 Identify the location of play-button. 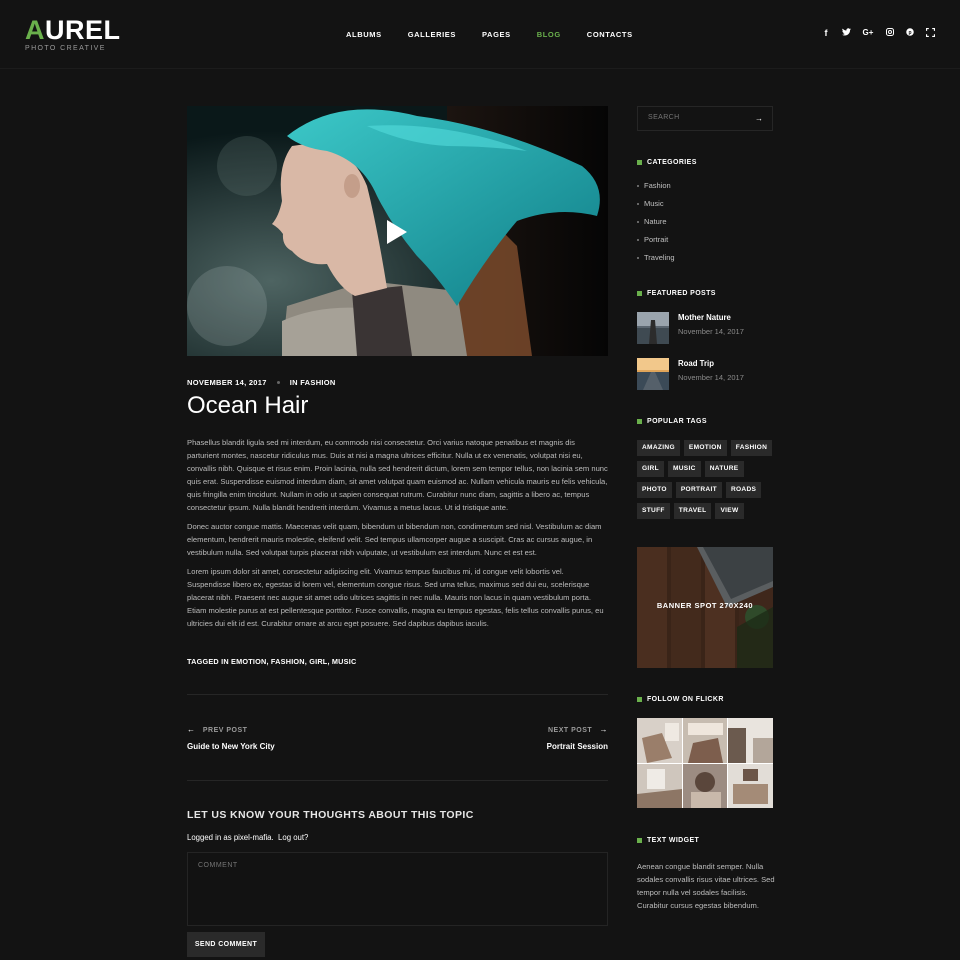
(397, 232).